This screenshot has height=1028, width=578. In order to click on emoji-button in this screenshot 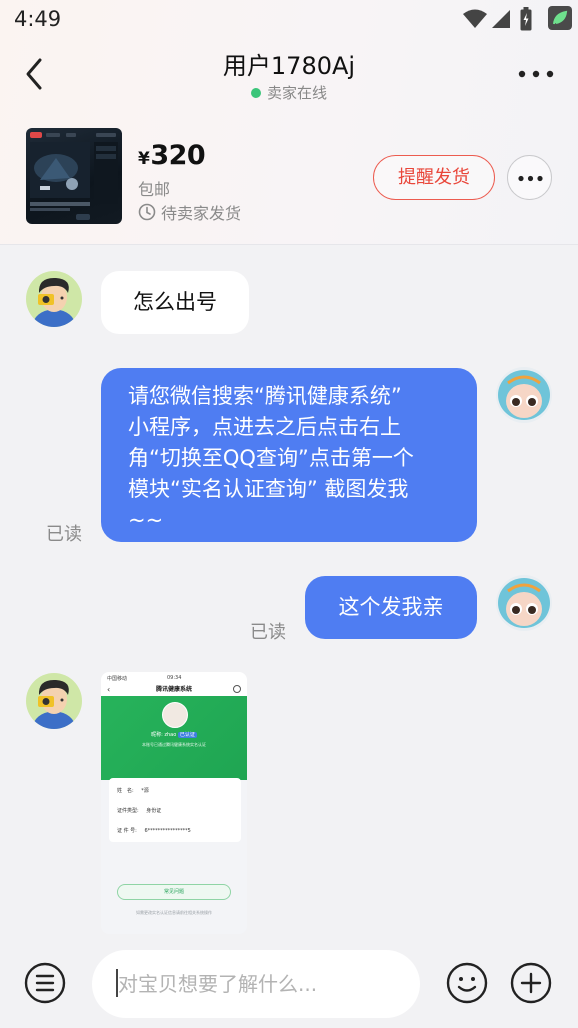, I will do `click(467, 983)`.